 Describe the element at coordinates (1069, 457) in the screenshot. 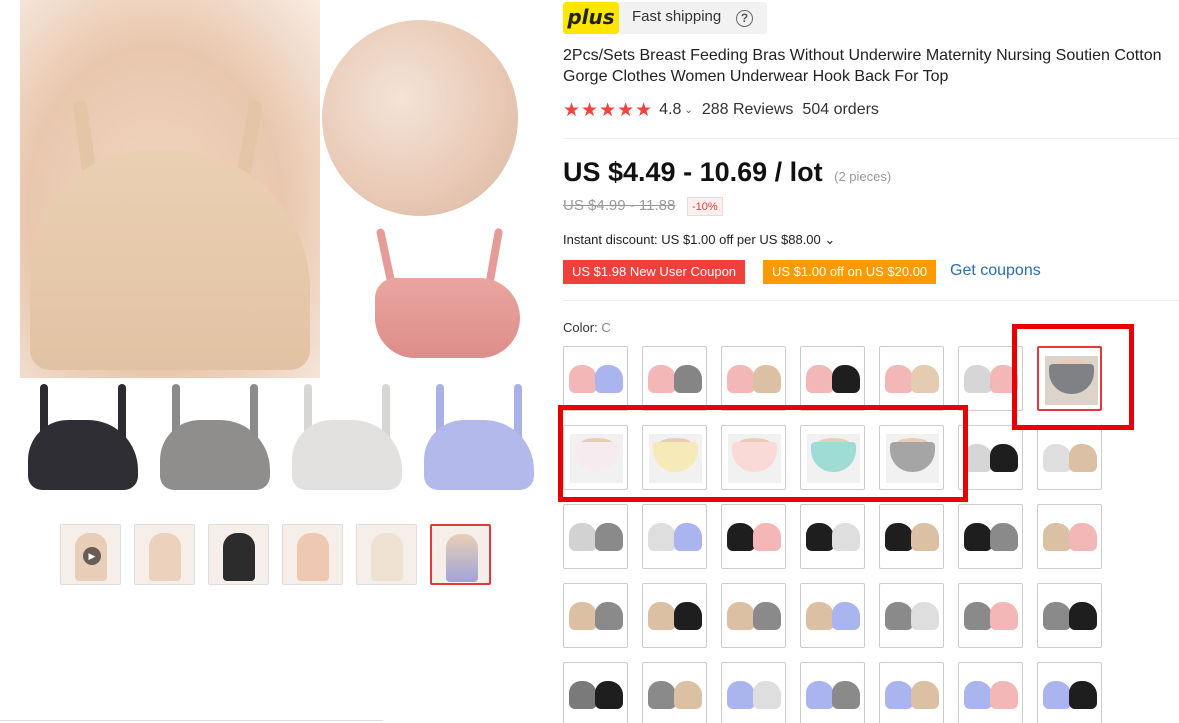

I see `swatch-white-beige` at that location.